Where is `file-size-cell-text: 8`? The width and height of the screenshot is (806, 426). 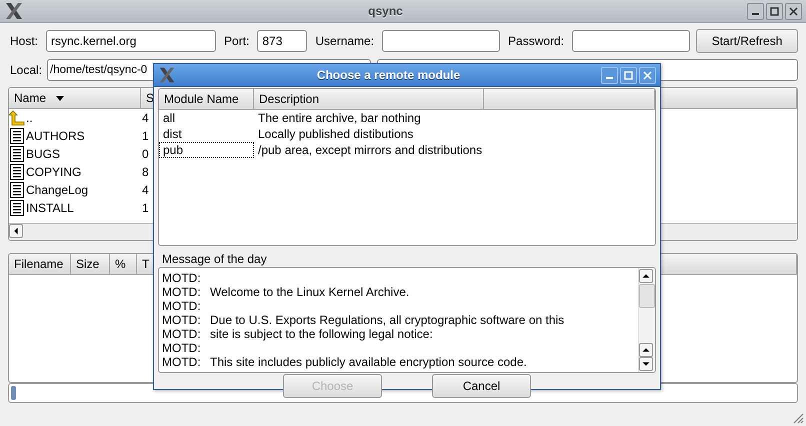
file-size-cell-text: 8 is located at coordinates (145, 172).